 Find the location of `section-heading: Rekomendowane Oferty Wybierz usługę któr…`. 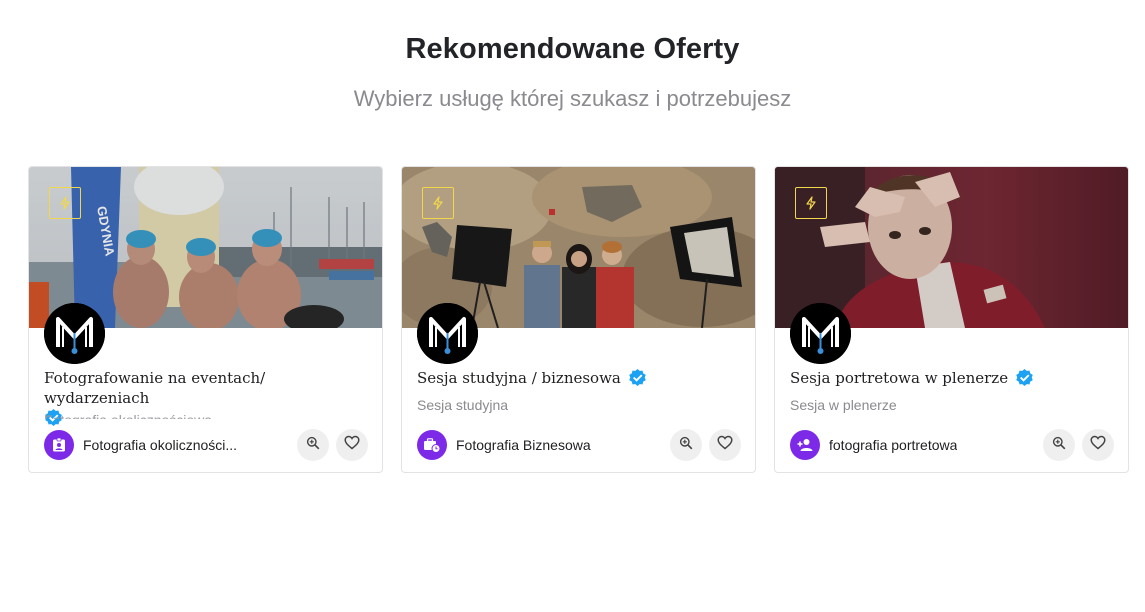

section-heading: Rekomendowane Oferty Wybierz usługę któr… is located at coordinates (572, 71).